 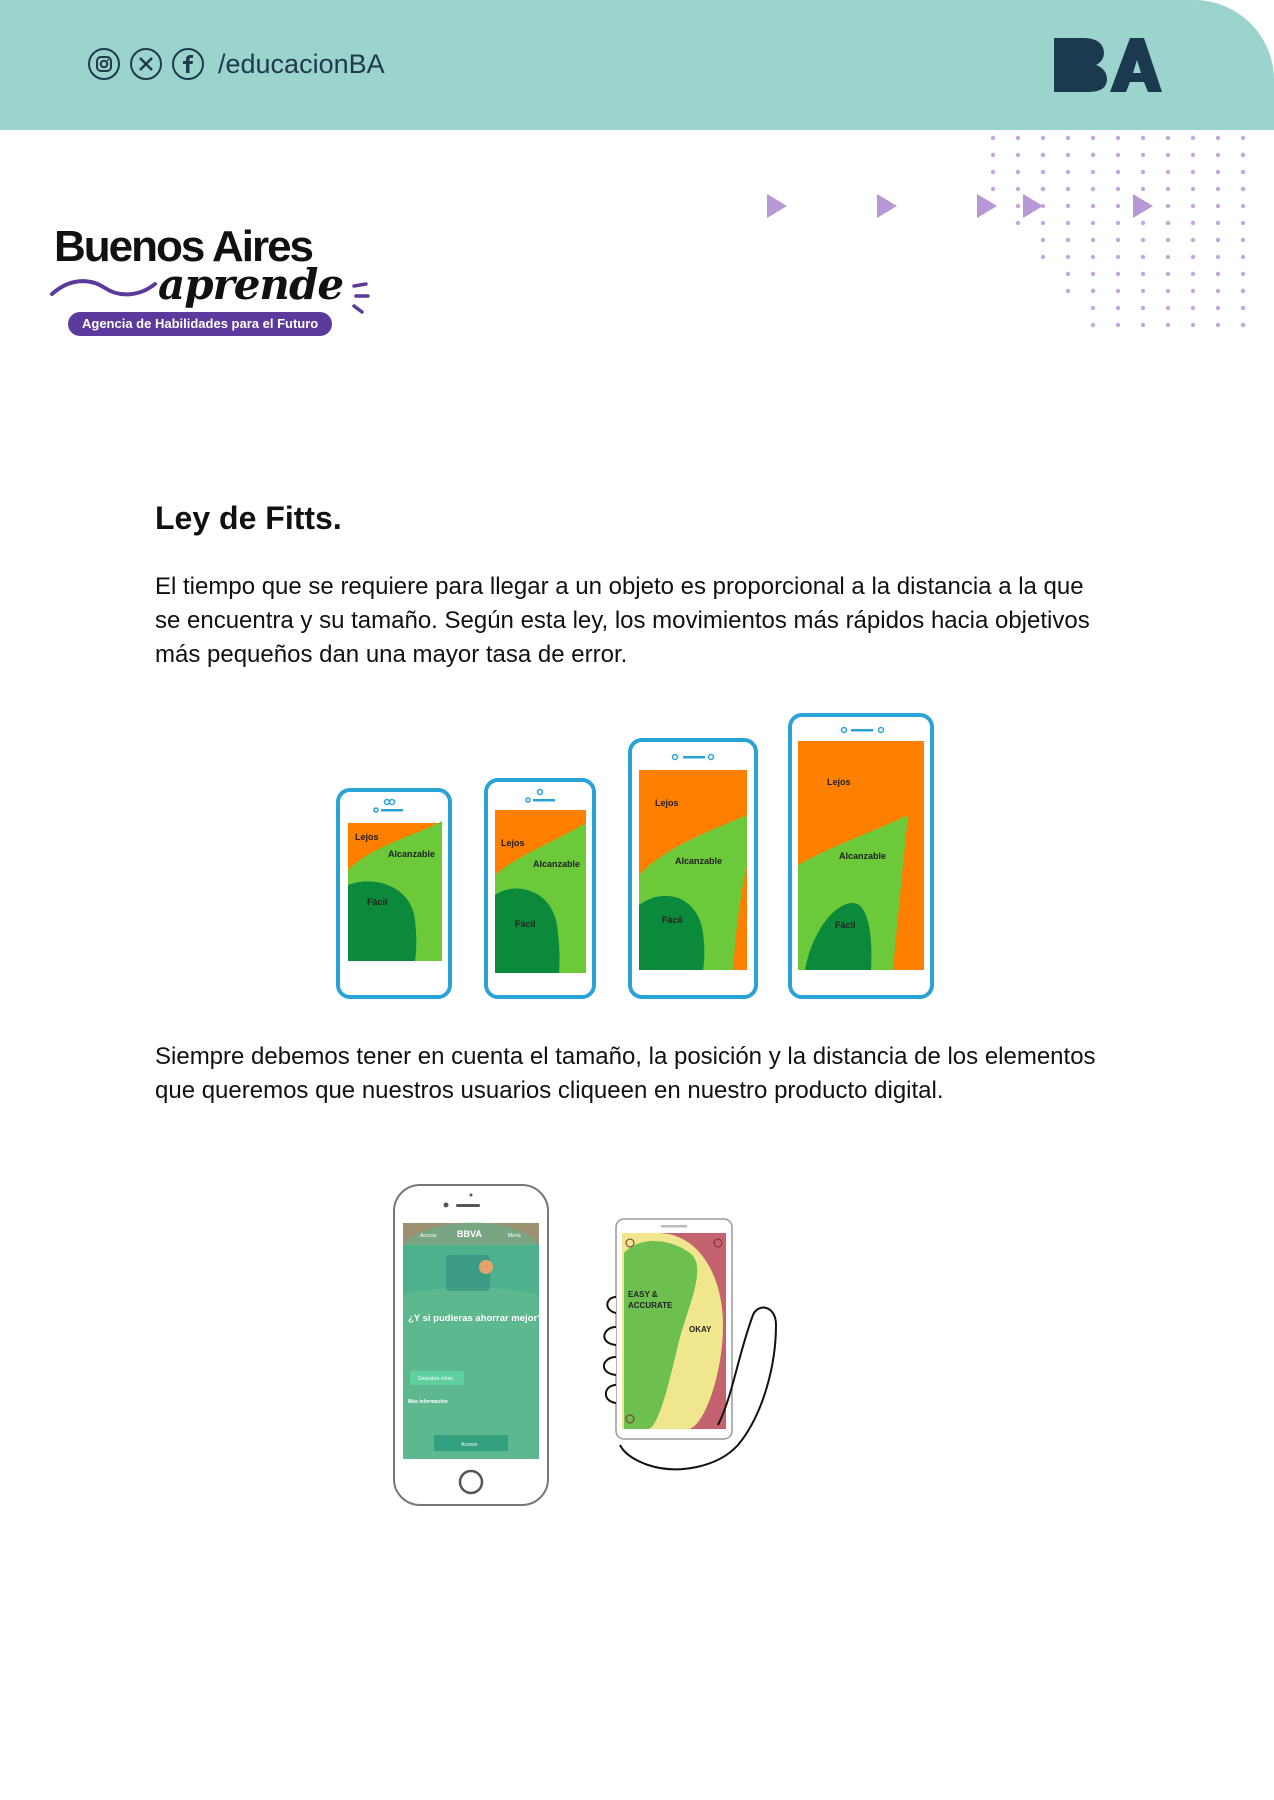 What do you see at coordinates (104, 64) in the screenshot?
I see `instagram-icon` at bounding box center [104, 64].